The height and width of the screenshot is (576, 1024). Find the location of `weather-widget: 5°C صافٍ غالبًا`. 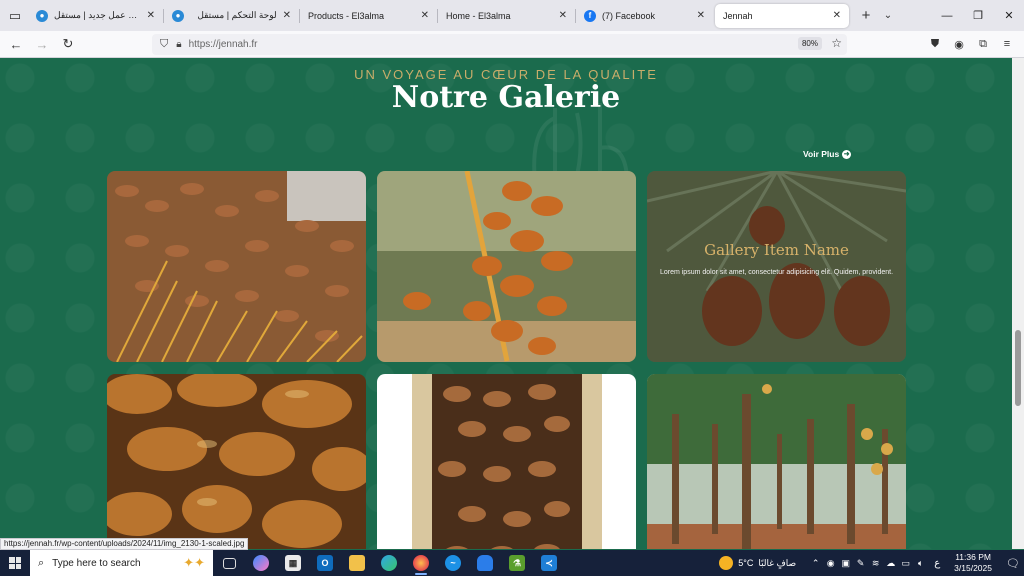

weather-widget: 5°C صافٍ غالبًا is located at coordinates (757, 563).